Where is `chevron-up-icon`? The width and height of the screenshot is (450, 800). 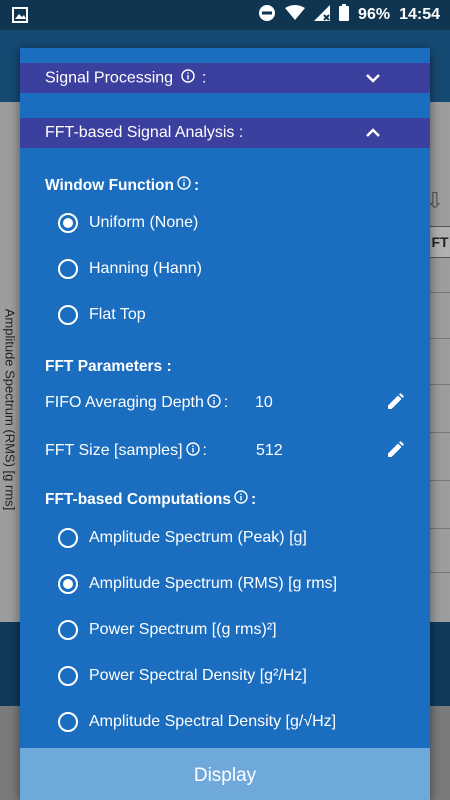 chevron-up-icon is located at coordinates (373, 135).